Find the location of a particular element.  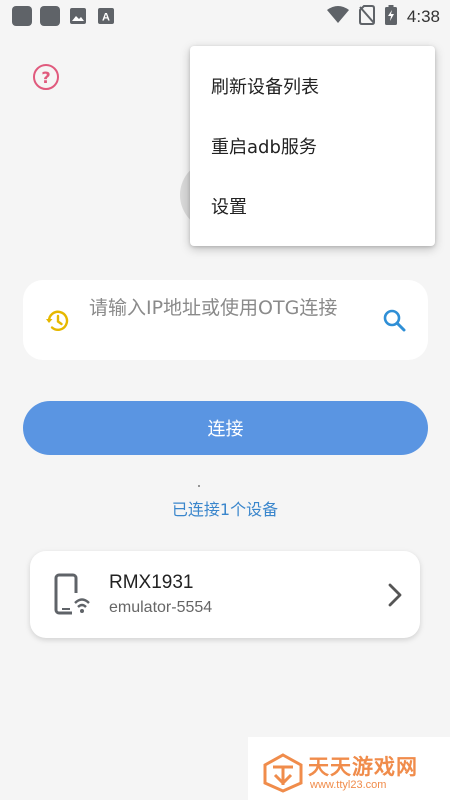

chevron-right-icon is located at coordinates (395, 595).